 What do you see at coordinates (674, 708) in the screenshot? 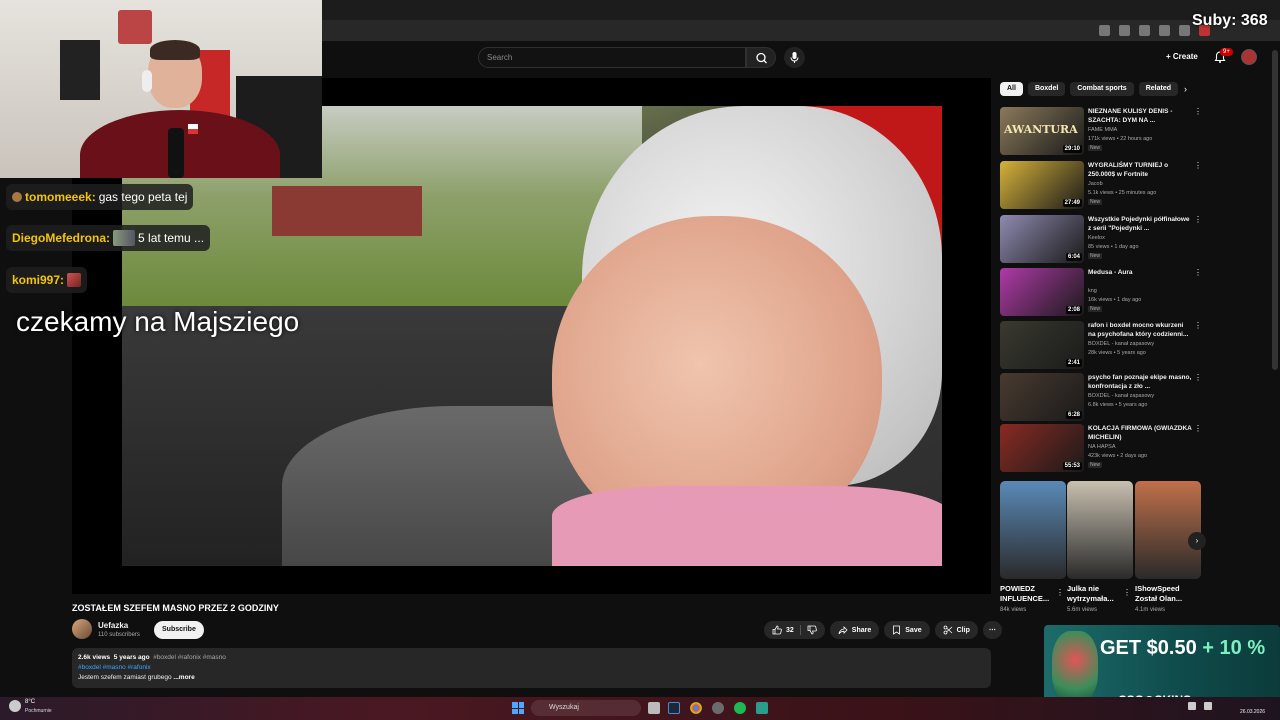
I see `steam-icon` at bounding box center [674, 708].